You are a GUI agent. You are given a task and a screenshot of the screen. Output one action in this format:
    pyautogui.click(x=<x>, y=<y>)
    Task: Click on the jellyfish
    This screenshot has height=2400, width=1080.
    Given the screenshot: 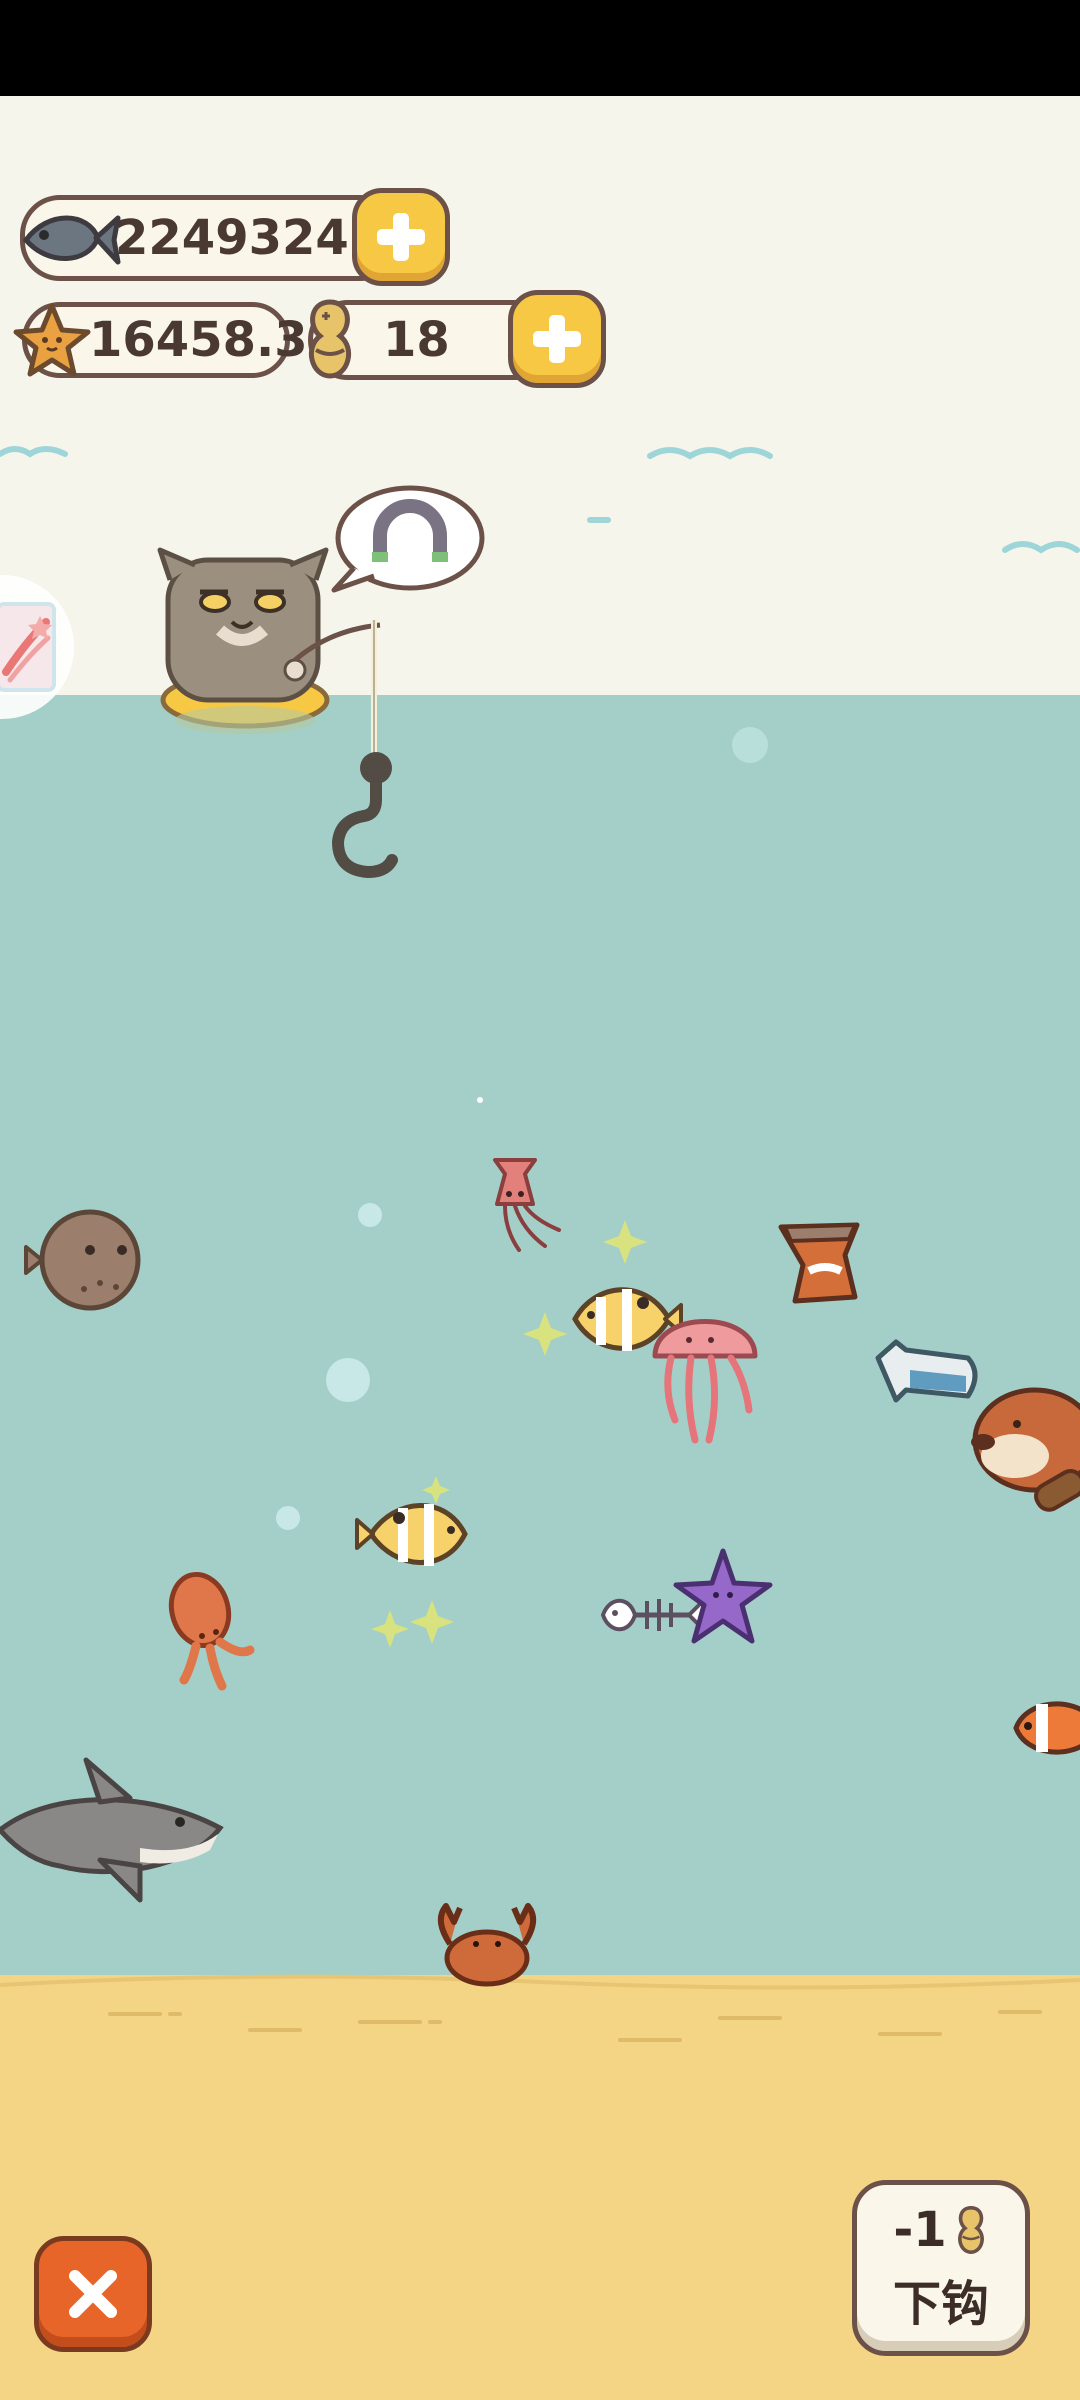 What is the action you would take?
    pyautogui.click(x=705, y=1381)
    